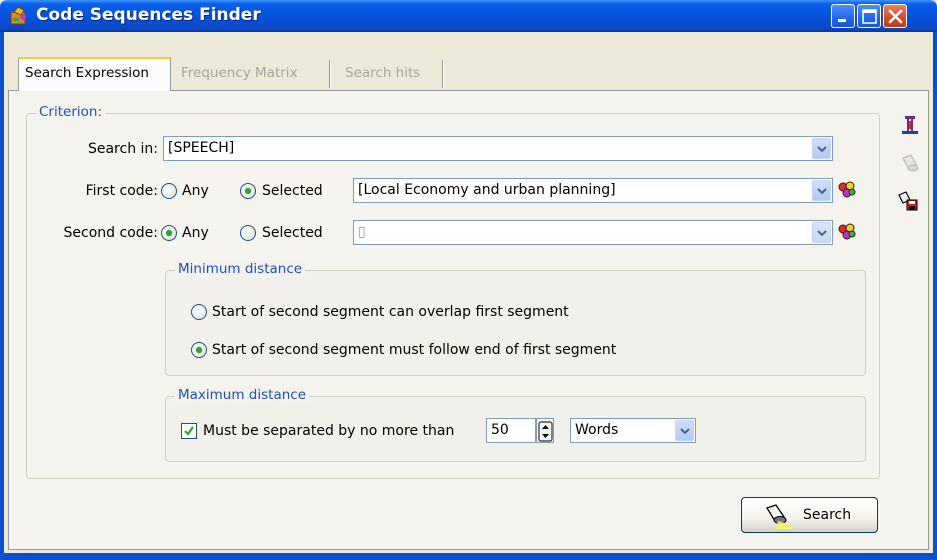 This screenshot has height=560, width=937. I want to click on max-distance-spinner, so click(545, 430).